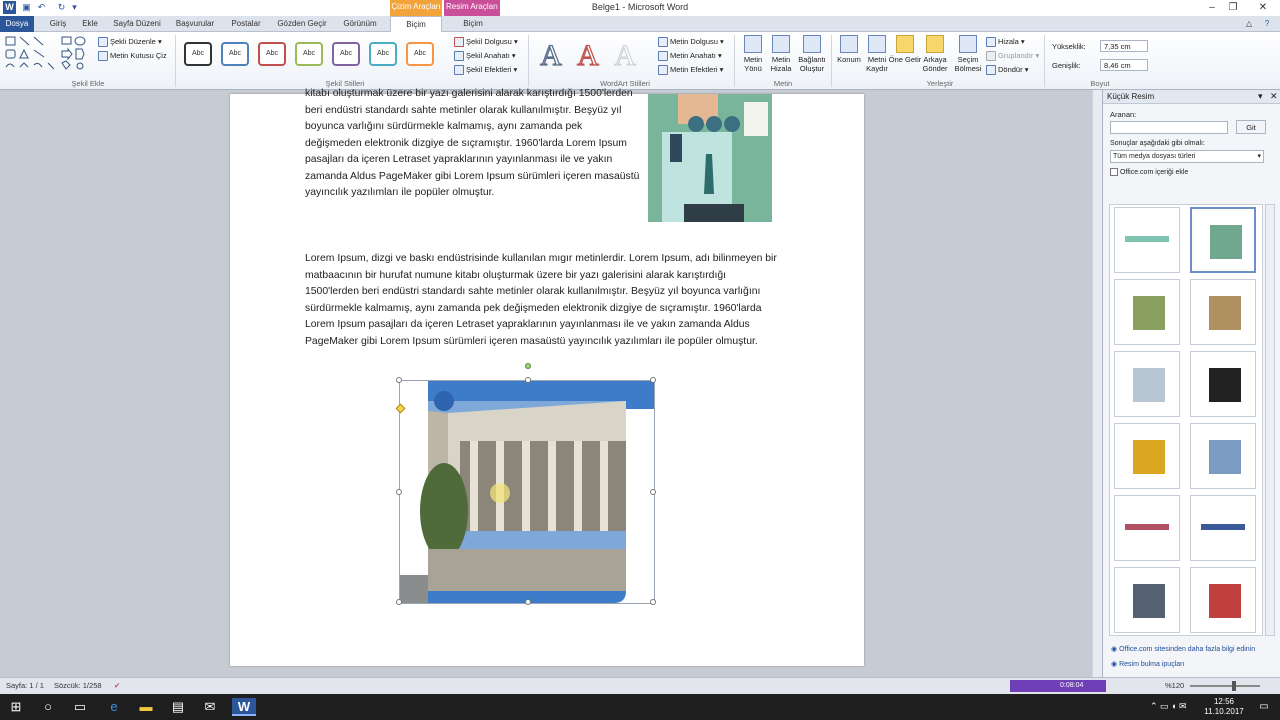 Image resolution: width=1280 pixels, height=720 pixels. Describe the element at coordinates (1147, 664) in the screenshot. I see `tips-link: ◉ Resim bulma ipuçları` at that location.